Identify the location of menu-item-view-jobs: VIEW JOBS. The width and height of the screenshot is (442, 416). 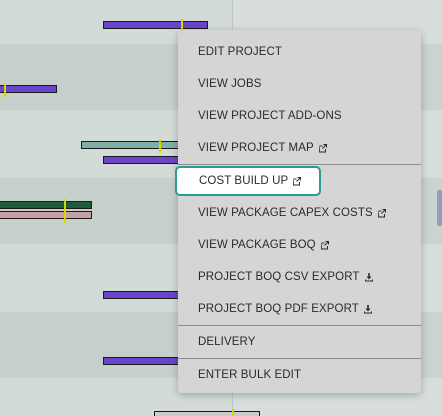
(299, 84).